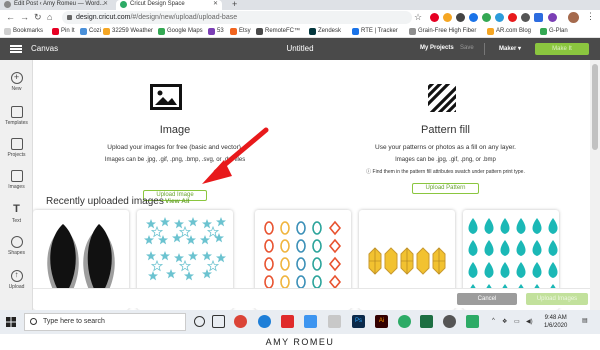 The image size is (600, 350). What do you see at coordinates (16, 116) in the screenshot?
I see `rail-item-templates: Templates` at bounding box center [16, 116].